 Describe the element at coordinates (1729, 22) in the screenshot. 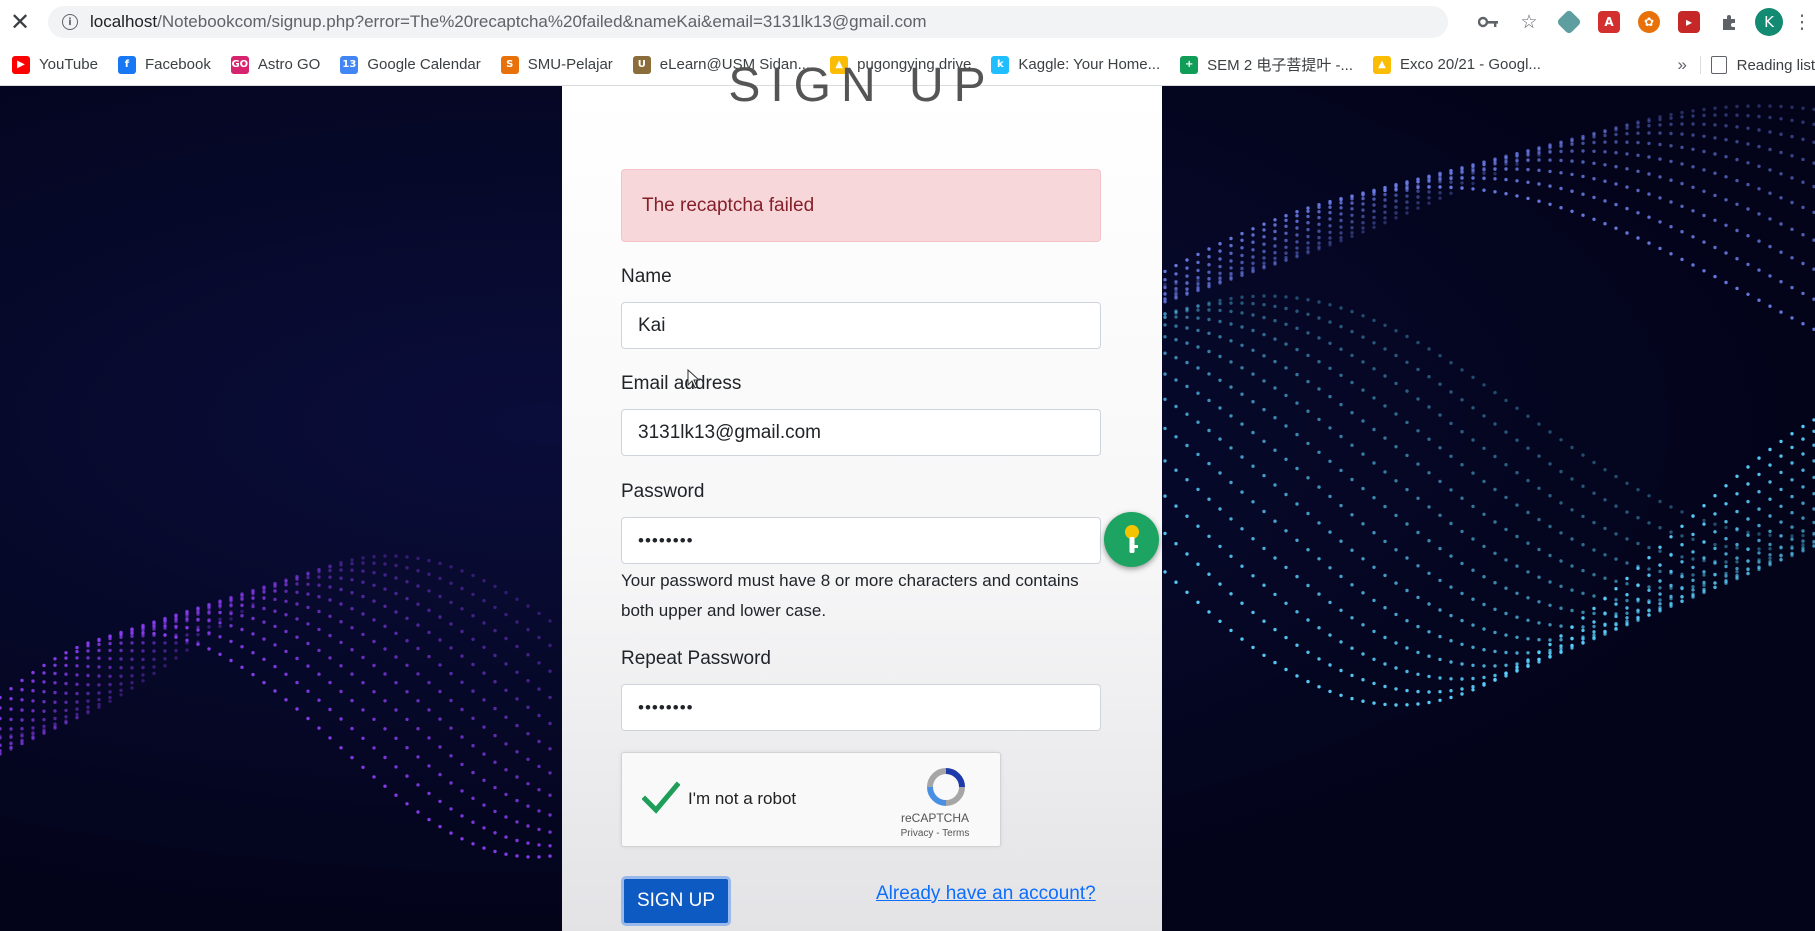

I see `extensions-puzzle-icon` at that location.